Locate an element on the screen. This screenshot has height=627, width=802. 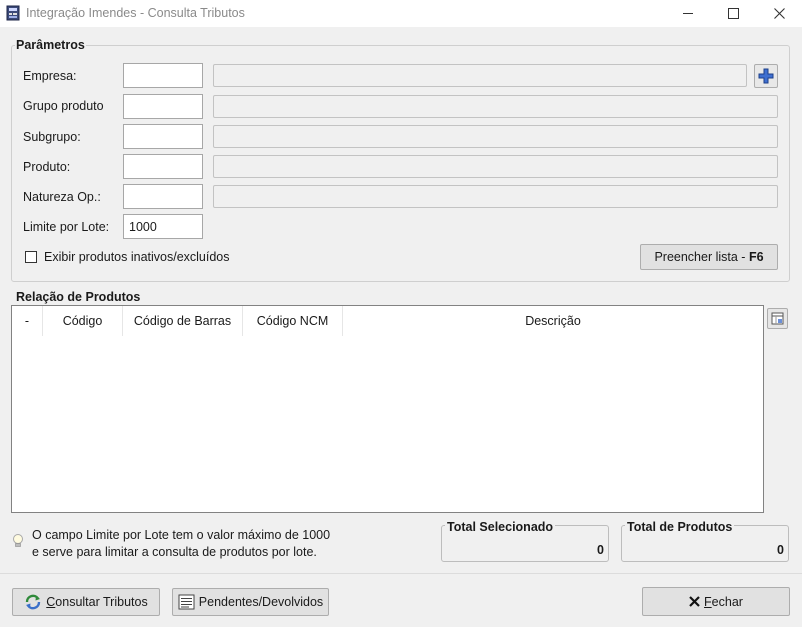
show-inactive-label: Exibir produtos inativos/excluídos is located at coordinates (137, 257).